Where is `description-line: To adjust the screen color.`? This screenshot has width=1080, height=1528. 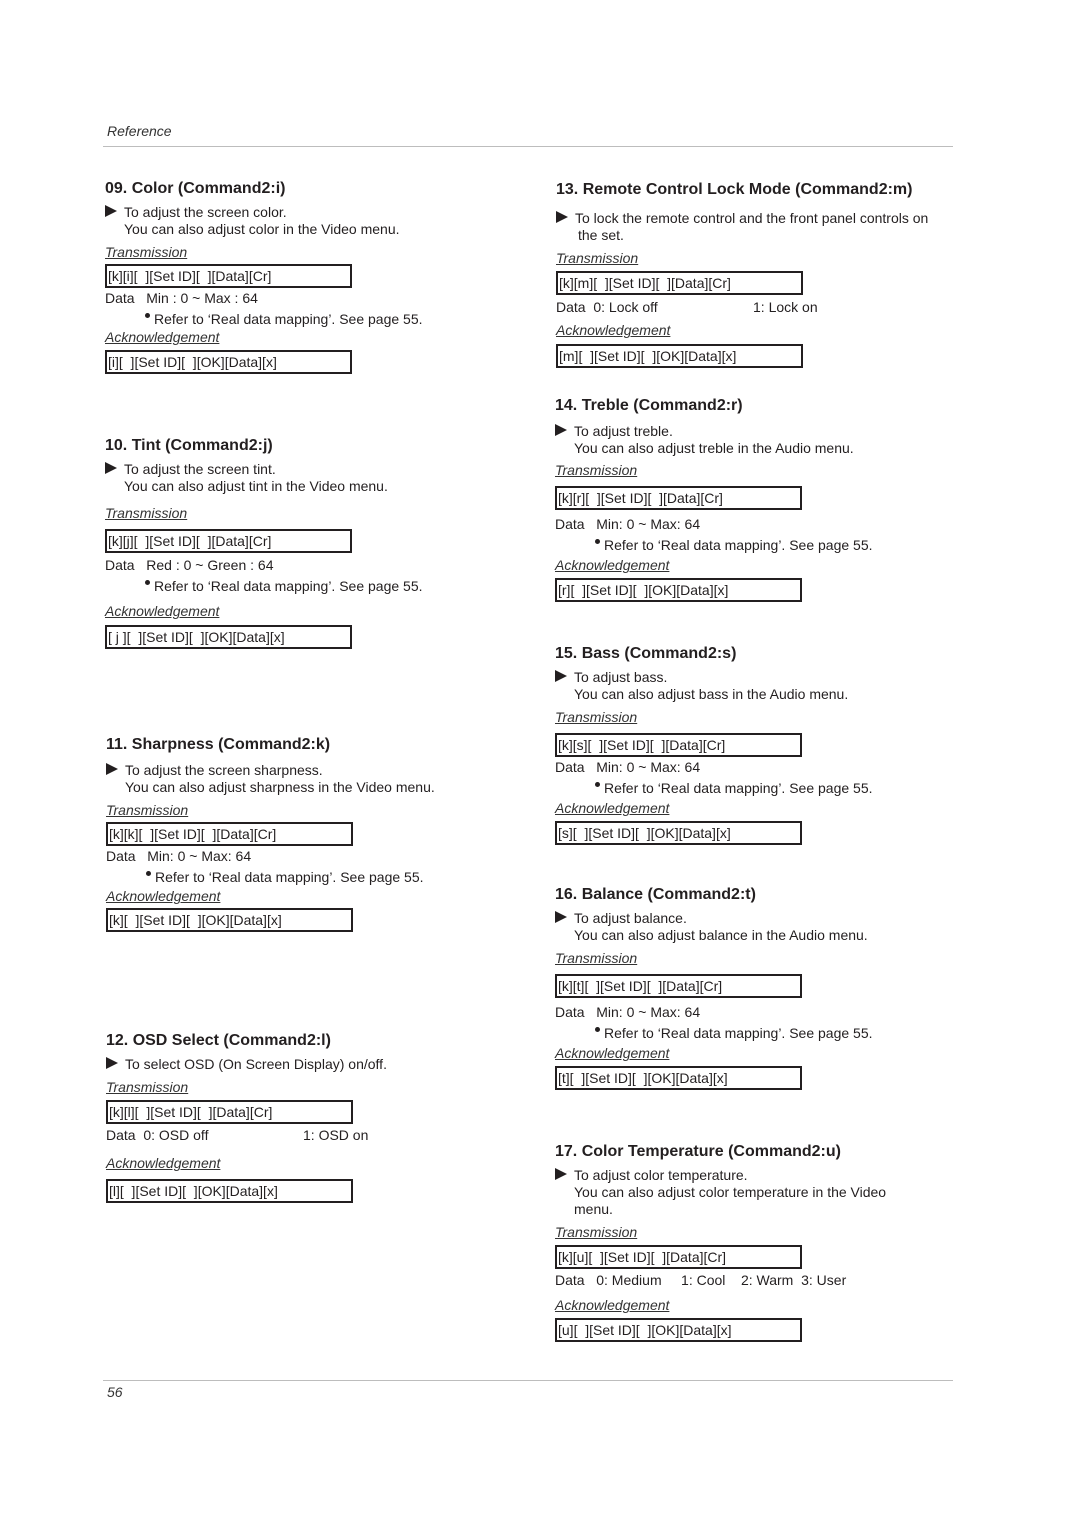
description-line: To adjust the screen color. is located at coordinates (205, 212).